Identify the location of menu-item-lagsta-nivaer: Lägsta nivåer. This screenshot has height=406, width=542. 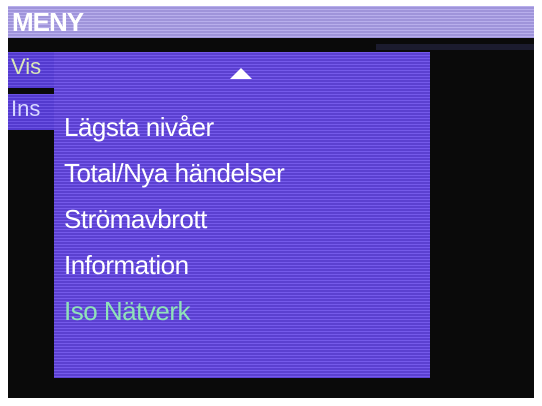
(174, 127).